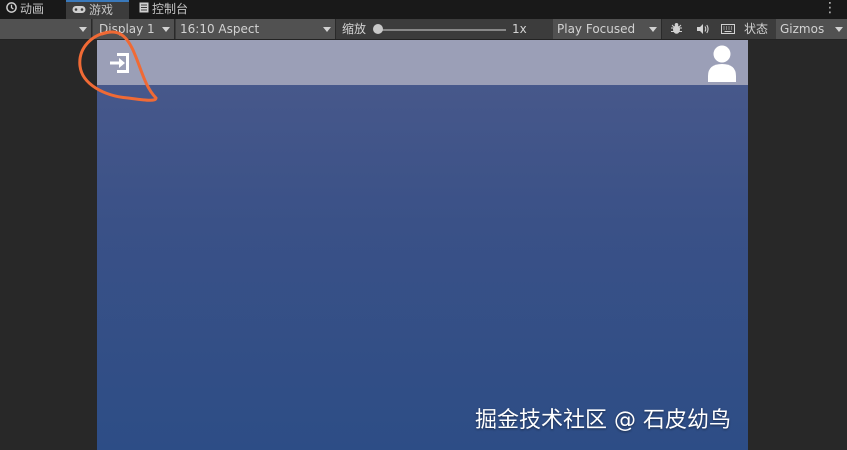  I want to click on play-mode-label: Play Focused, so click(596, 29).